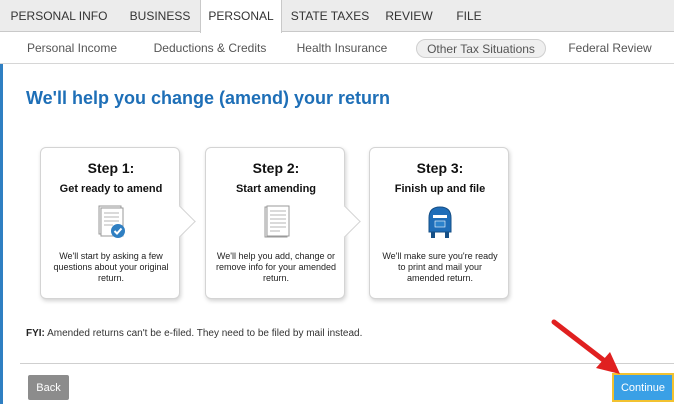  Describe the element at coordinates (111, 221) in the screenshot. I see `document-check-icon` at that location.